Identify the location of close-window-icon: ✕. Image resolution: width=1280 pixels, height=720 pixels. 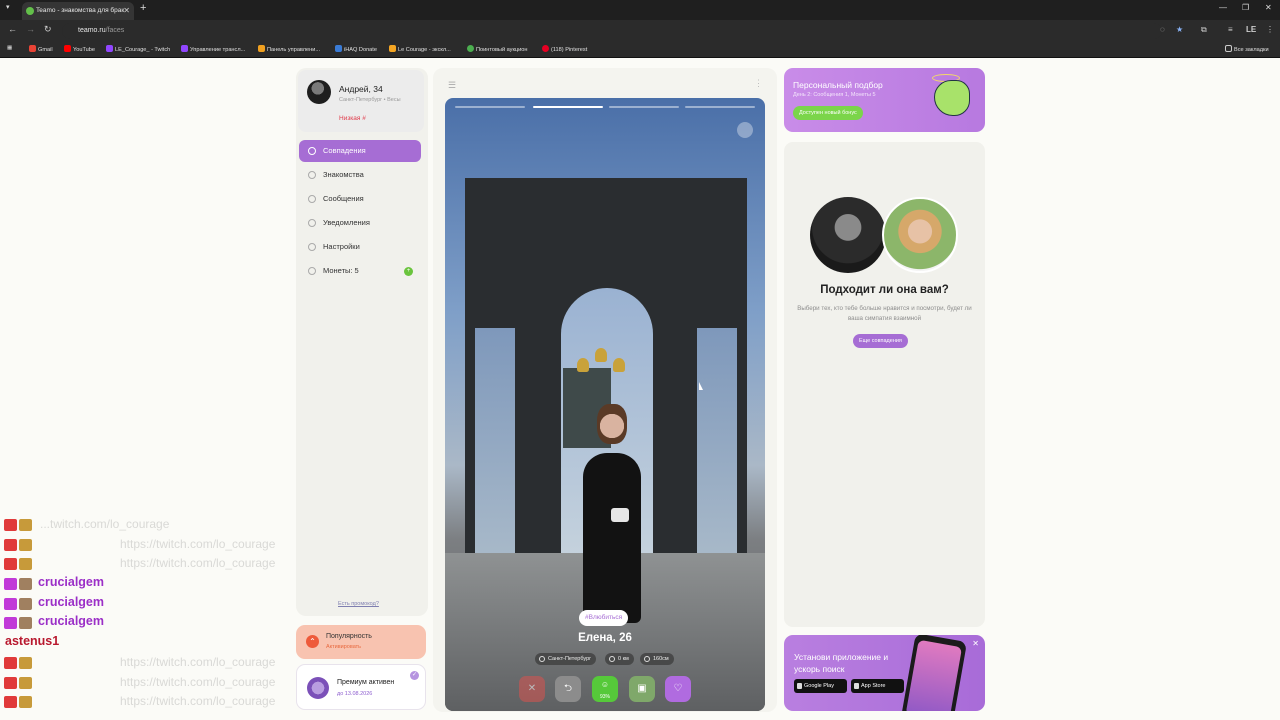
(1268, 7).